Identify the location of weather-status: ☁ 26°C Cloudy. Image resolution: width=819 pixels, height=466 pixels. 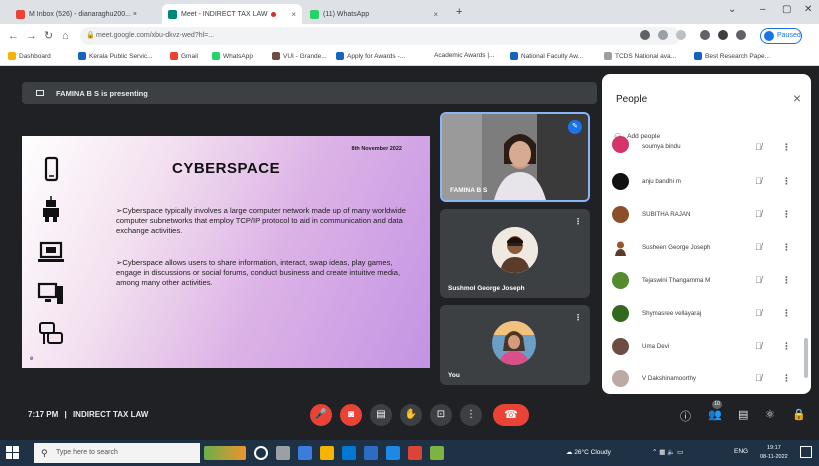
(588, 452).